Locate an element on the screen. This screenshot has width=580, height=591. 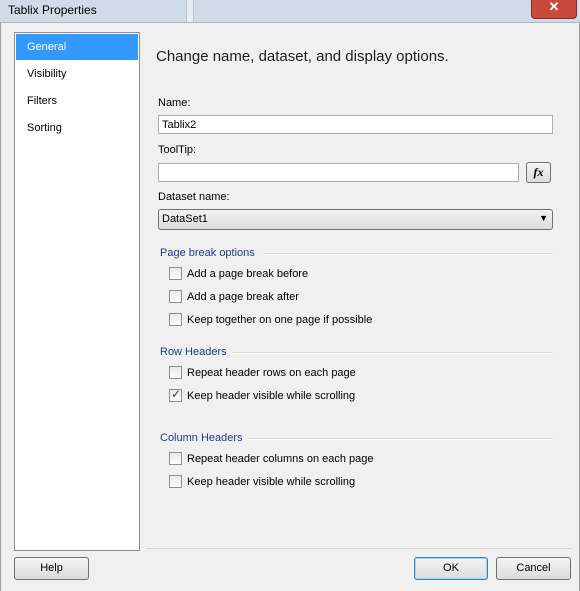
sidebar-item-general: General is located at coordinates (77, 47).